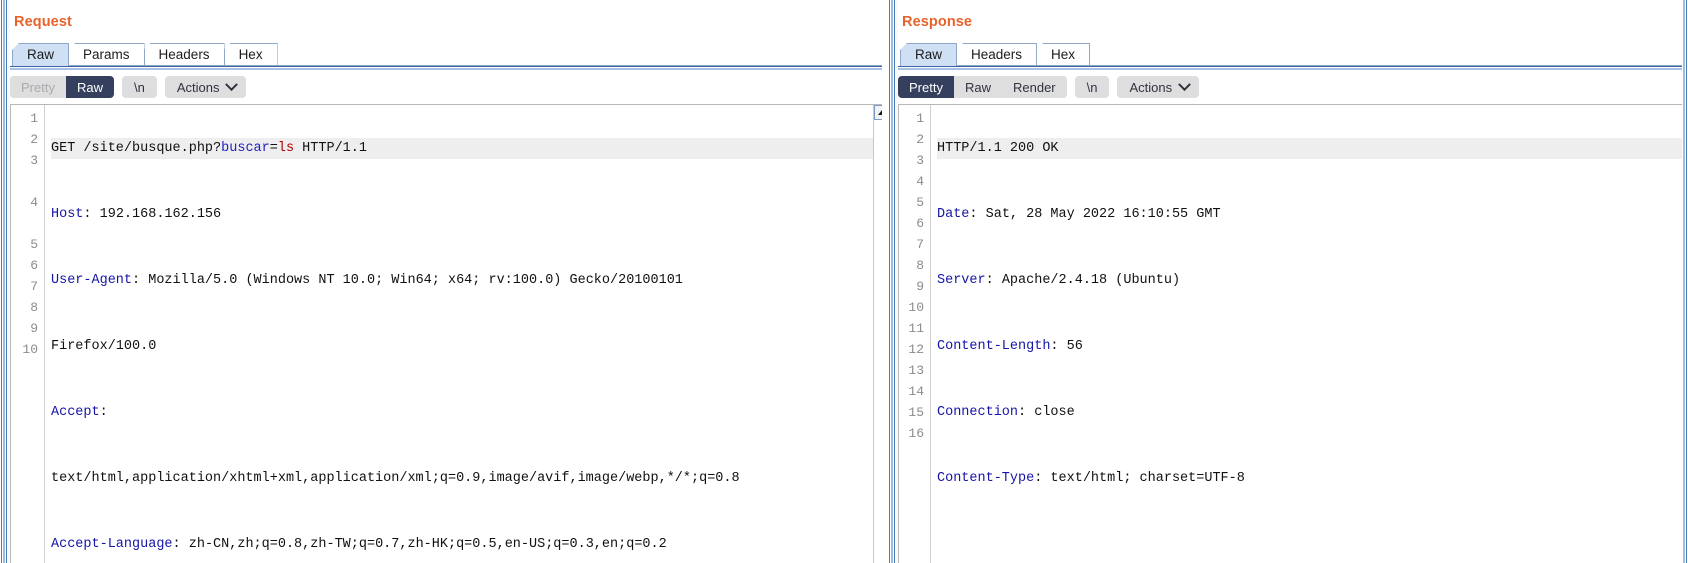 This screenshot has width=1688, height=563. I want to click on response-line-number-gutter: 1 2 3 4 5 6 7 8 9 10 11 12 13 14 15 16, so click(915, 334).